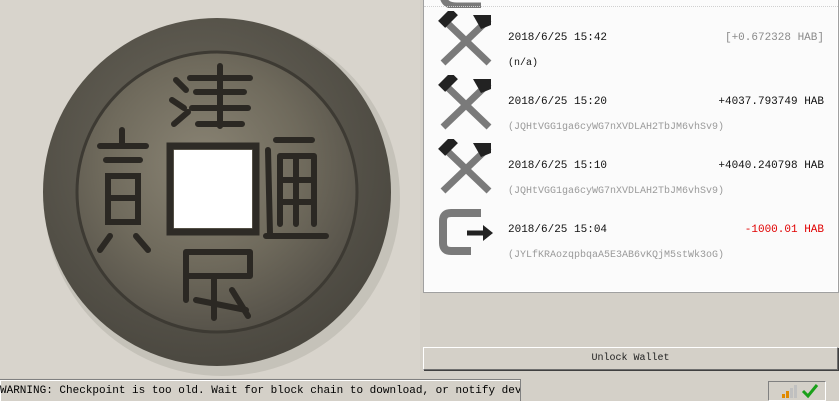 This screenshot has height=401, width=839. I want to click on transaction-address: (JYLfKRAozqpbqaA5E3AB6vKQjM5stWk3oG), so click(616, 255).